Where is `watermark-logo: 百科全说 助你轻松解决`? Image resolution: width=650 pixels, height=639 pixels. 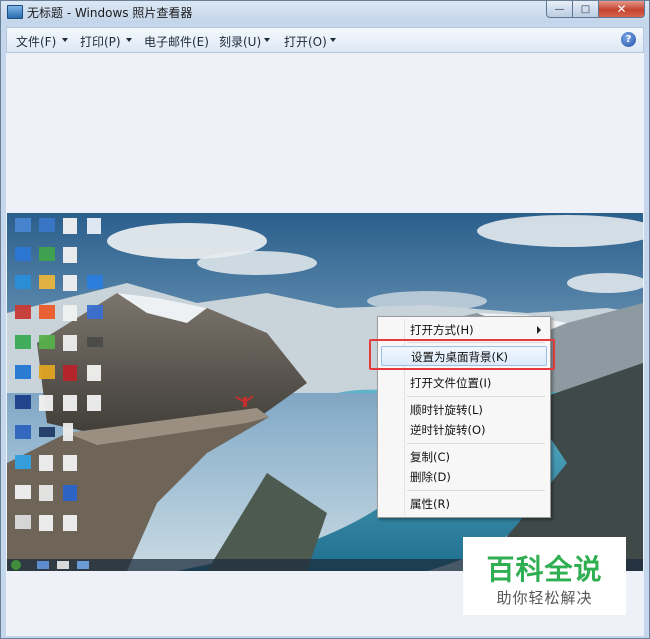
watermark-logo: 百科全说 助你轻松解决 is located at coordinates (544, 576).